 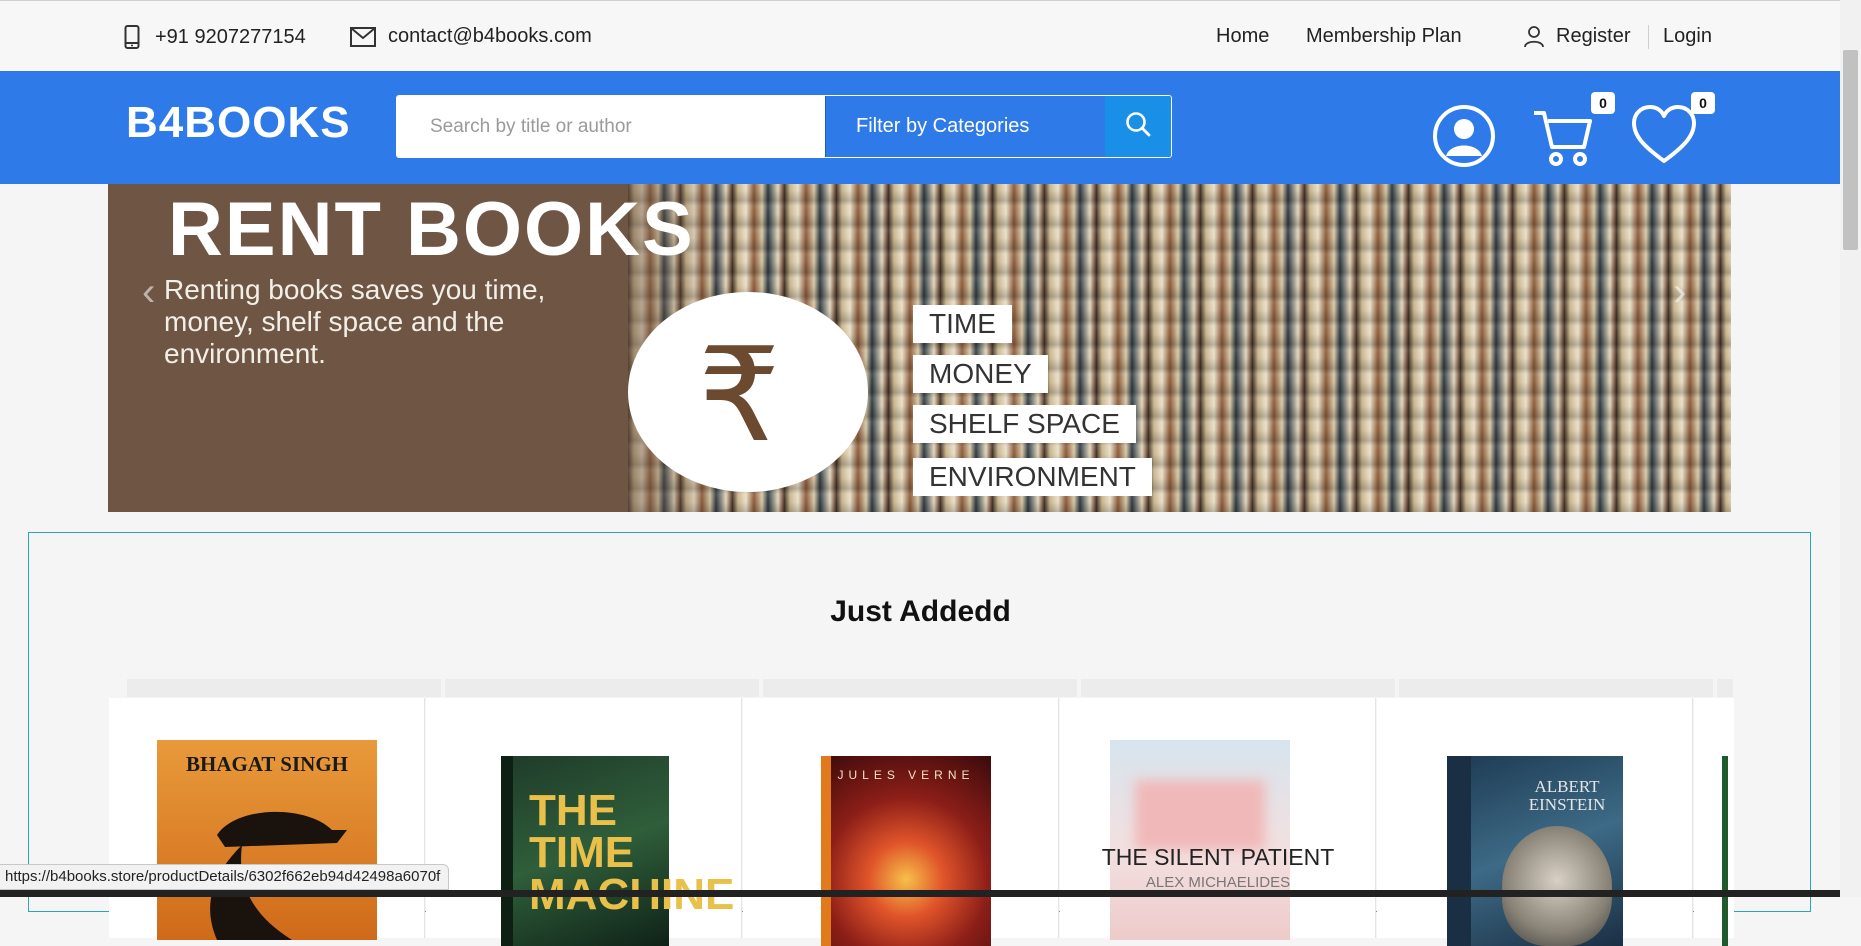 I want to click on search-bar: Filter by Categories, so click(x=784, y=126).